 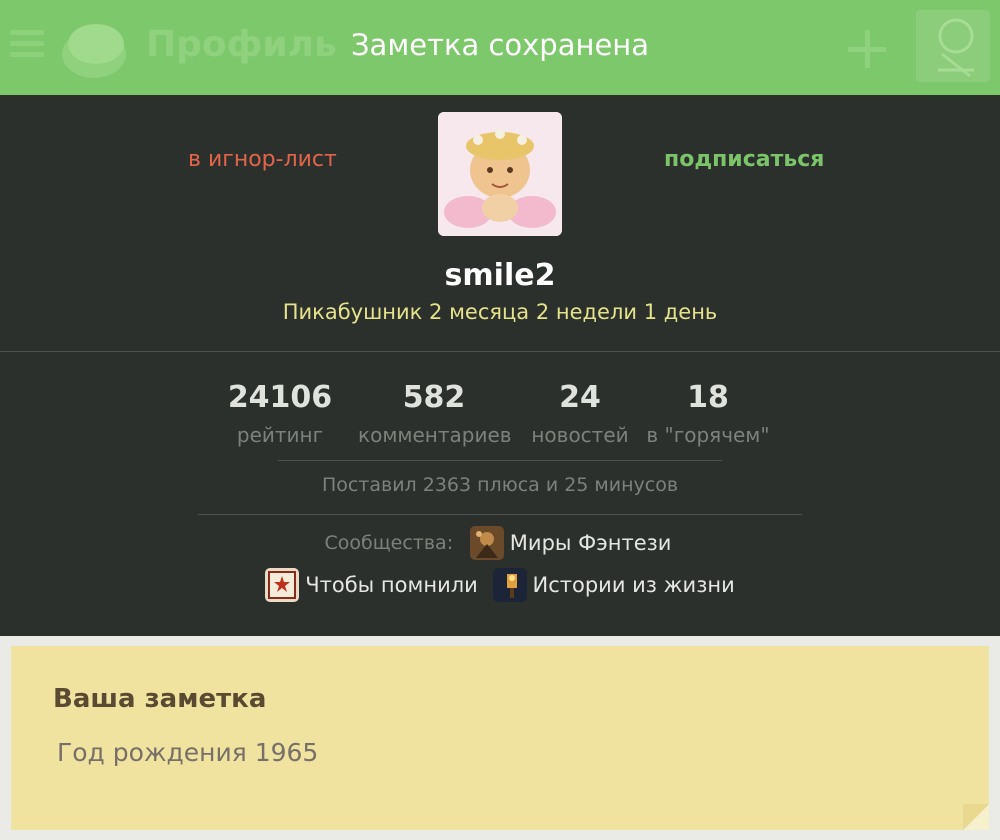 I want to click on communities-label: Сообщества:, so click(x=389, y=543).